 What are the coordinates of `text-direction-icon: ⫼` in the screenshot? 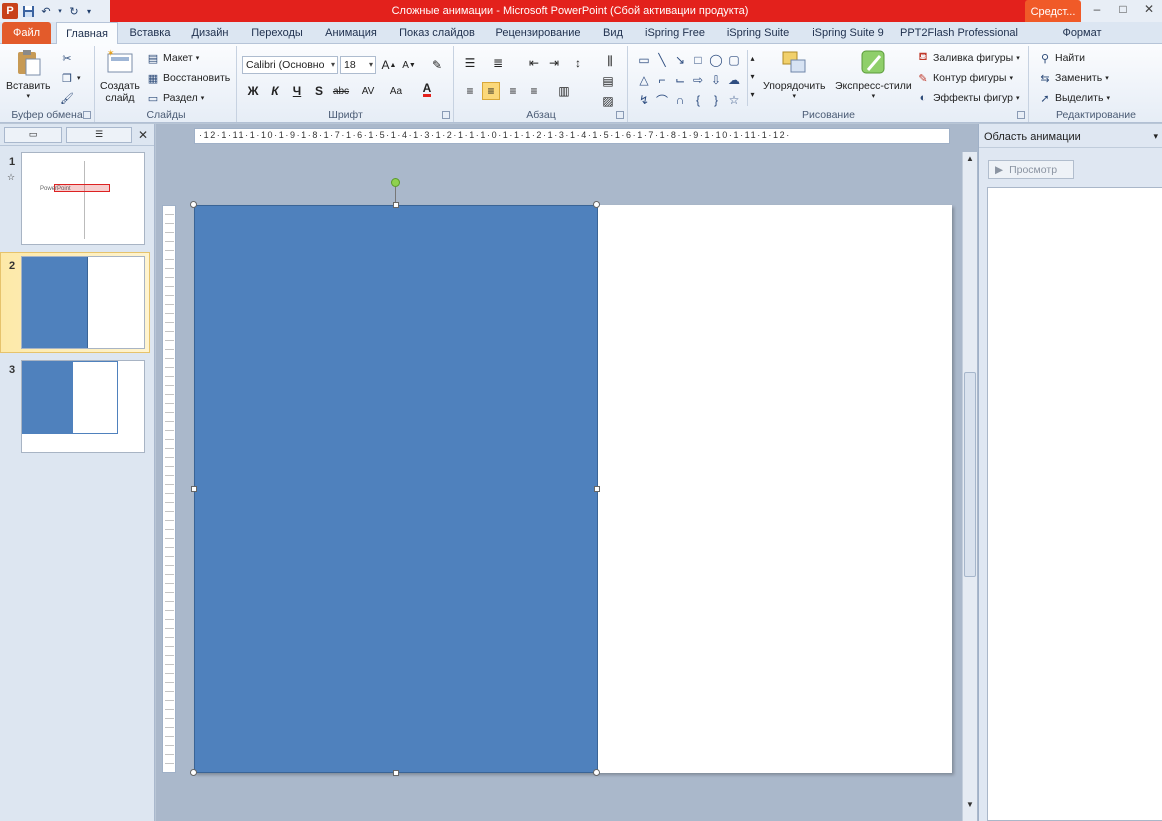 It's located at (610, 61).